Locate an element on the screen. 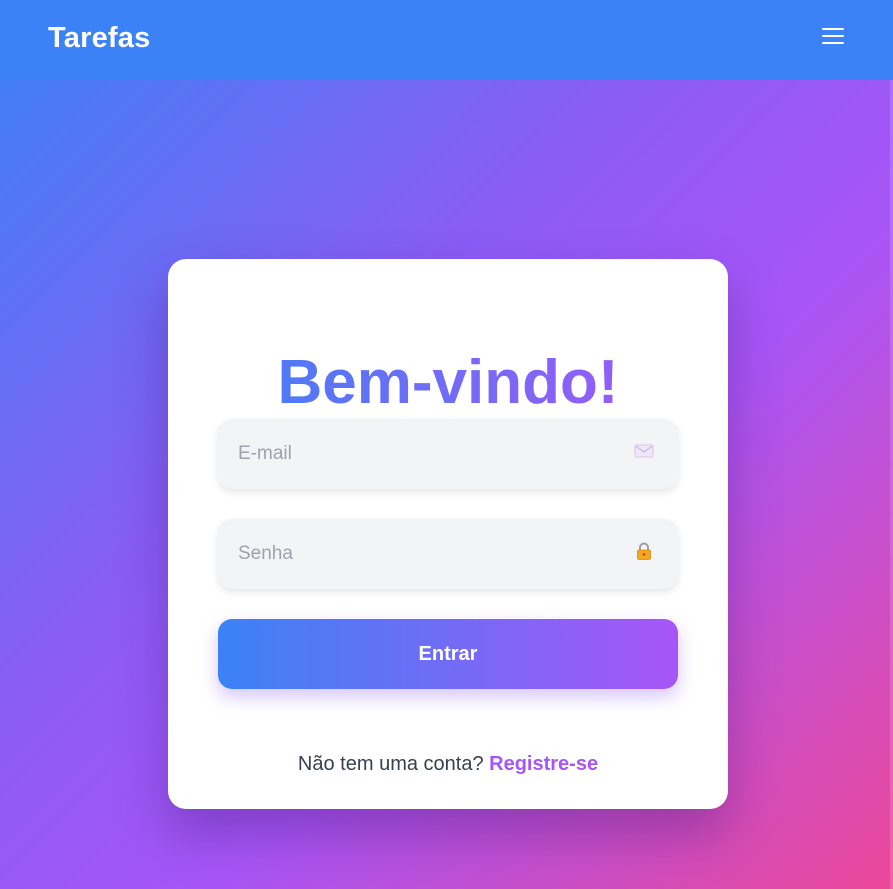 The width and height of the screenshot is (893, 889). hamburger-menu-icon is located at coordinates (833, 29).